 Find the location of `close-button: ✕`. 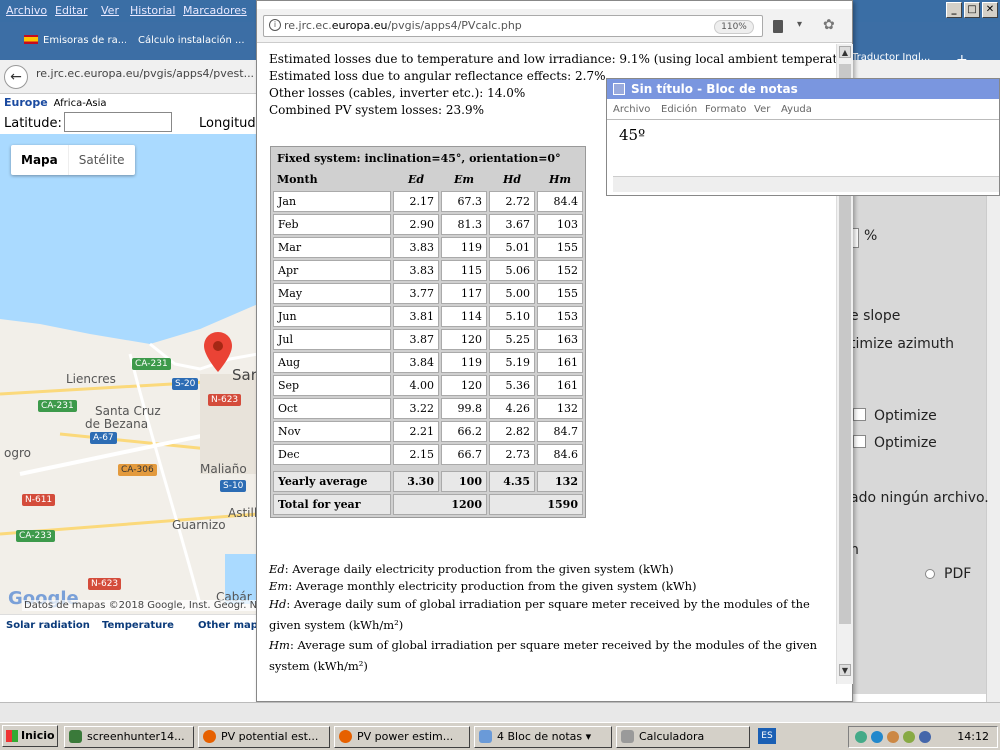

close-button: ✕ is located at coordinates (990, 10).